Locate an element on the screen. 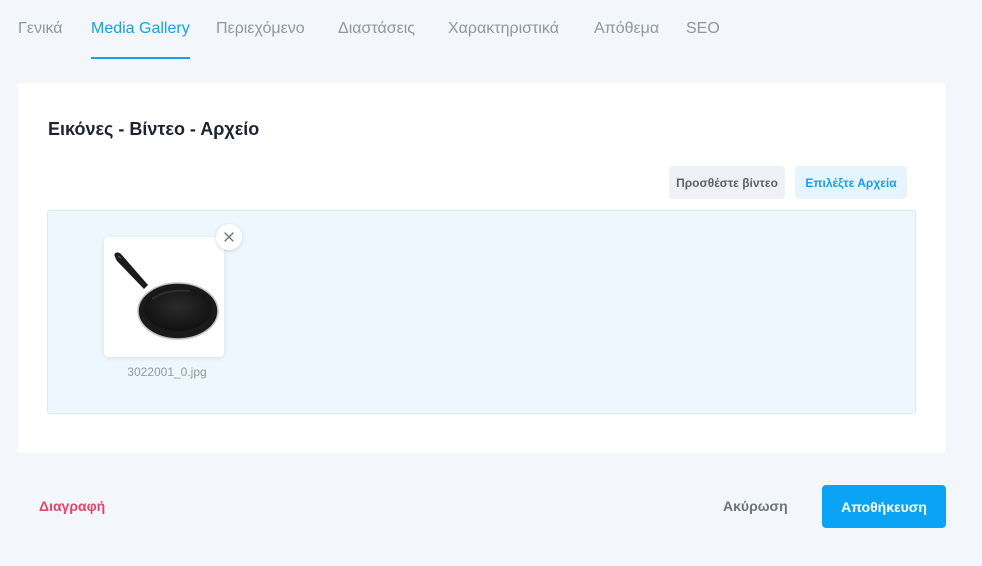 This screenshot has height=566, width=982. remove-file-button is located at coordinates (229, 237).